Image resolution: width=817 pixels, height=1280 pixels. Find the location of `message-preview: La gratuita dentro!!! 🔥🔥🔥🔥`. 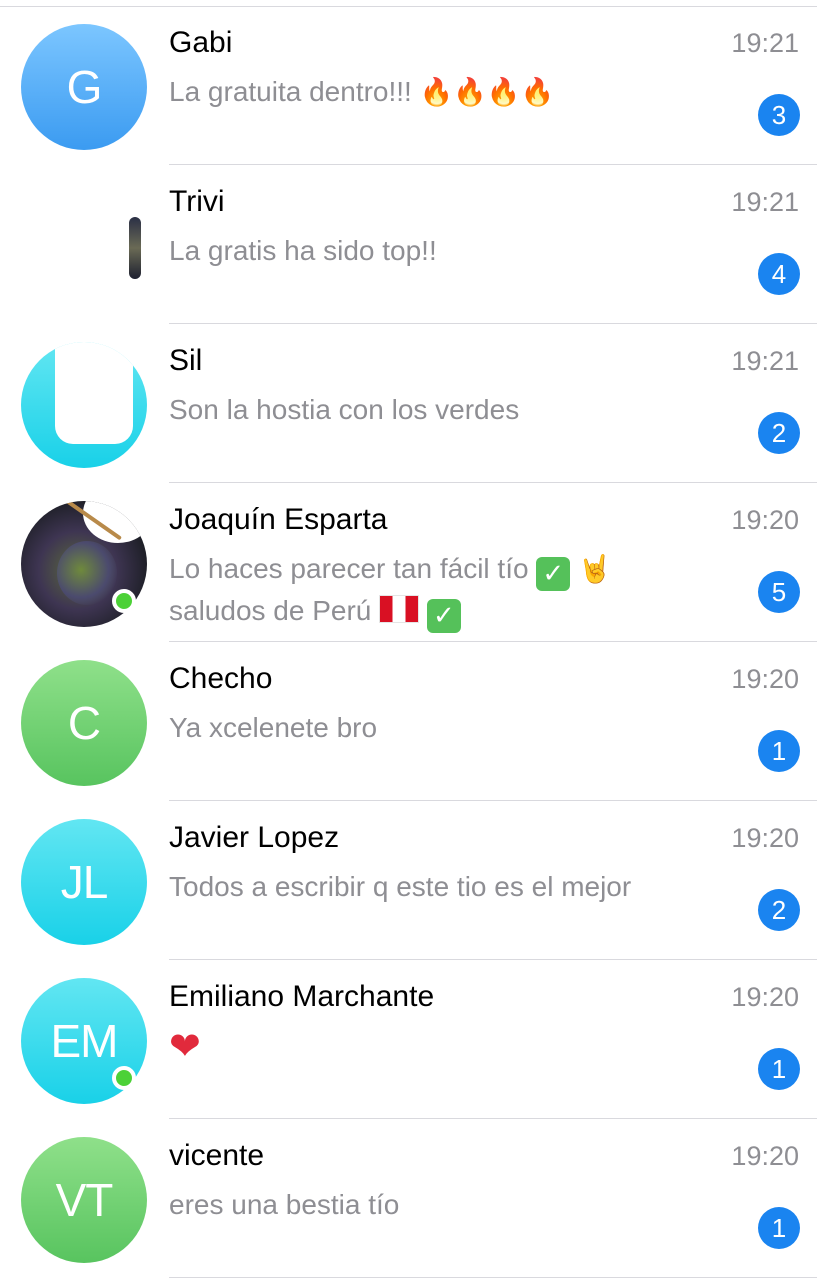

message-preview: La gratuita dentro!!! 🔥🔥🔥🔥 is located at coordinates (439, 92).